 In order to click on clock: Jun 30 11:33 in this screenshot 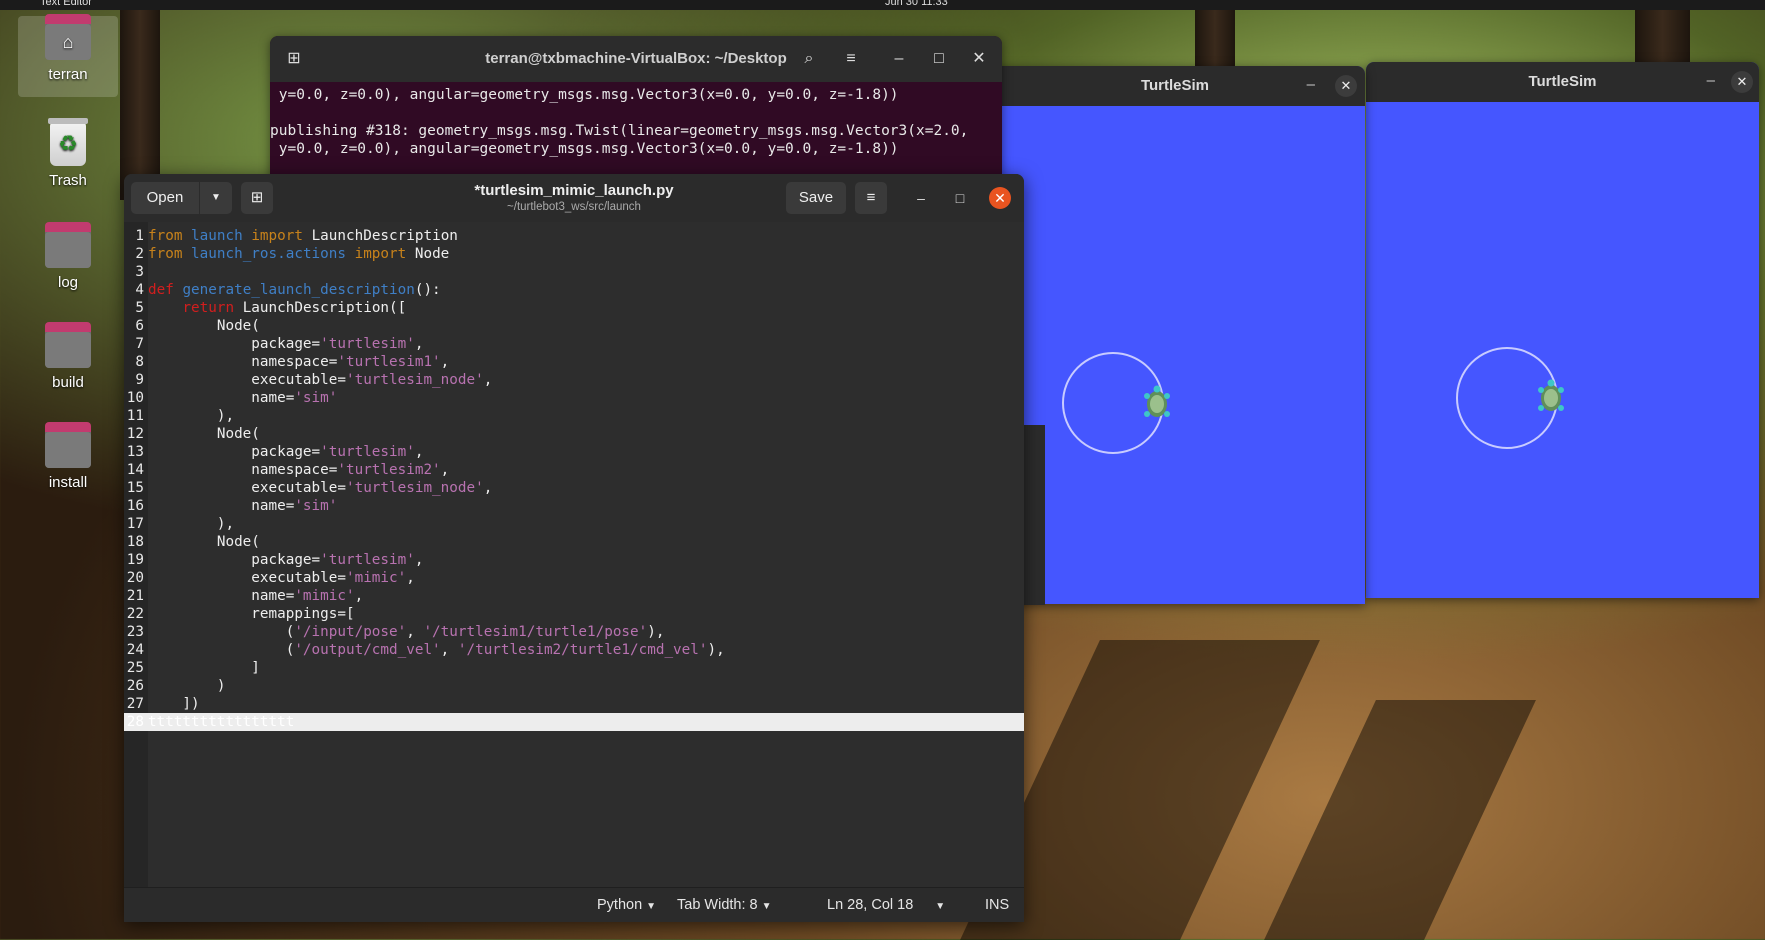, I will do `click(916, 4)`.